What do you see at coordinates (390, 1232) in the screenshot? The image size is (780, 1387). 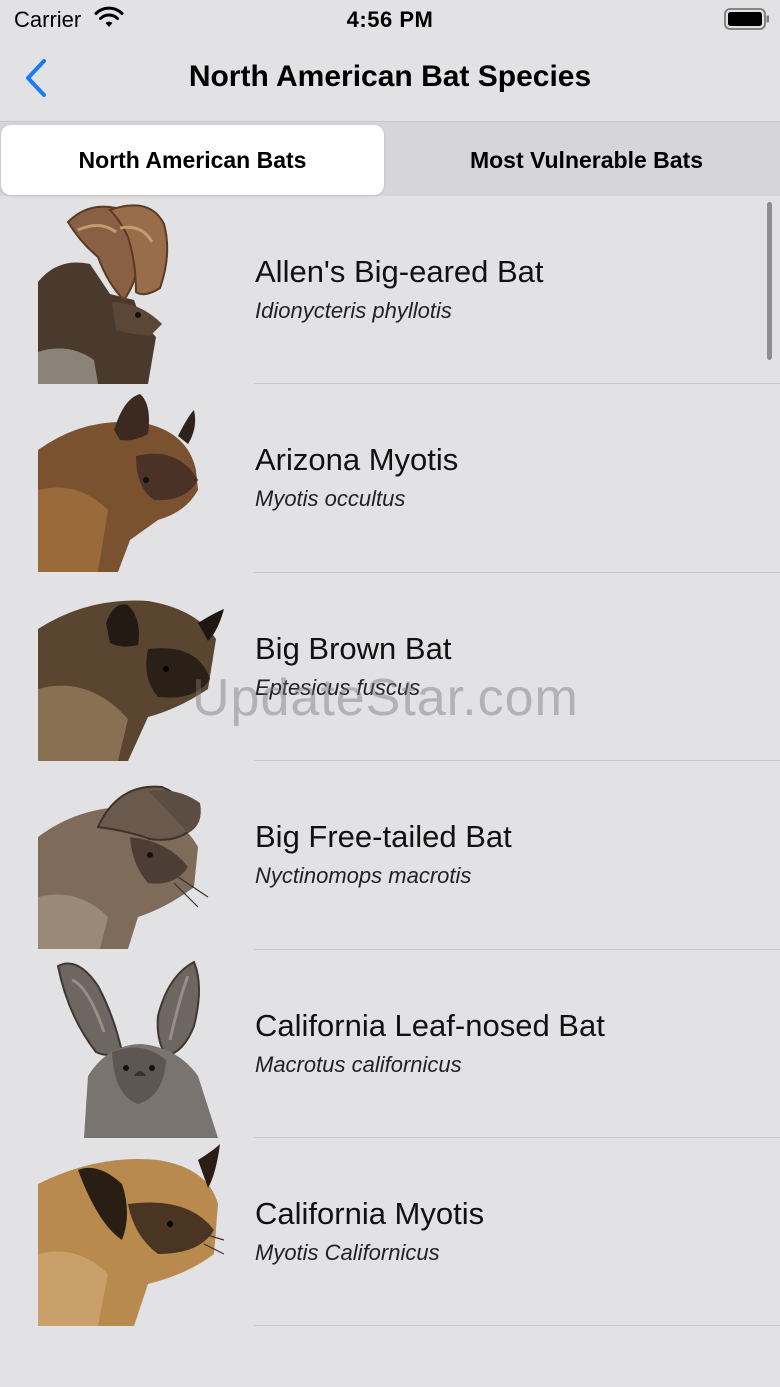 I see `list-item: California Myotis Myotis Californicus` at bounding box center [390, 1232].